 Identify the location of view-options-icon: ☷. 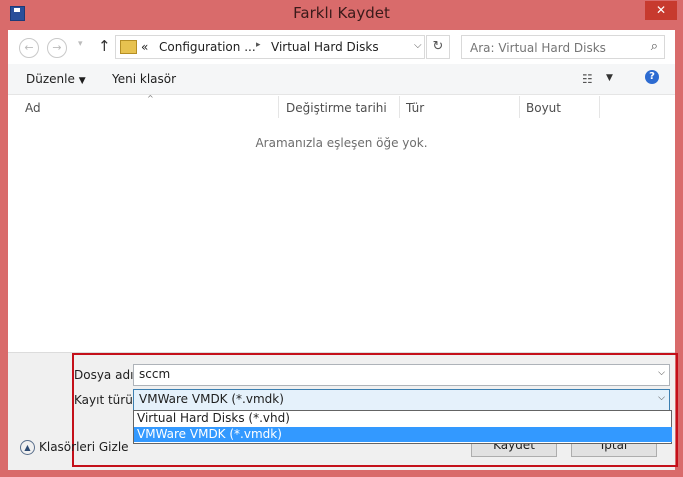
(587, 79).